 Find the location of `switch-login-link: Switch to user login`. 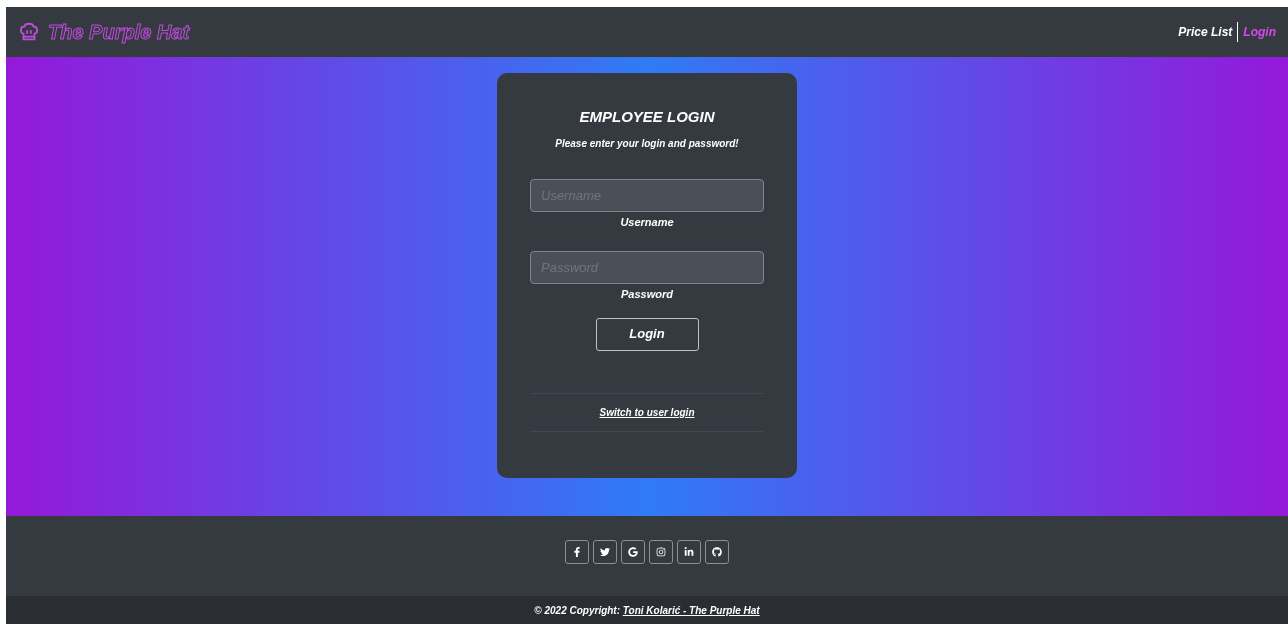

switch-login-link: Switch to user login is located at coordinates (647, 412).